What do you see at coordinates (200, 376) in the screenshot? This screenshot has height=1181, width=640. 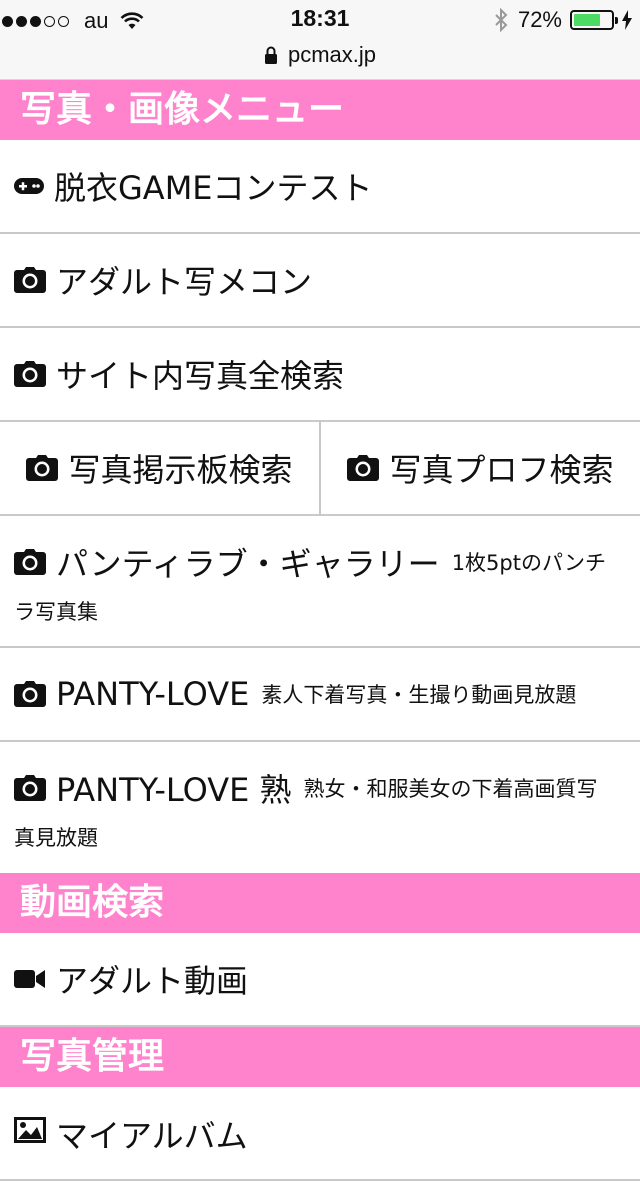 I see `menu-item-label: サイト内写真全検索` at bounding box center [200, 376].